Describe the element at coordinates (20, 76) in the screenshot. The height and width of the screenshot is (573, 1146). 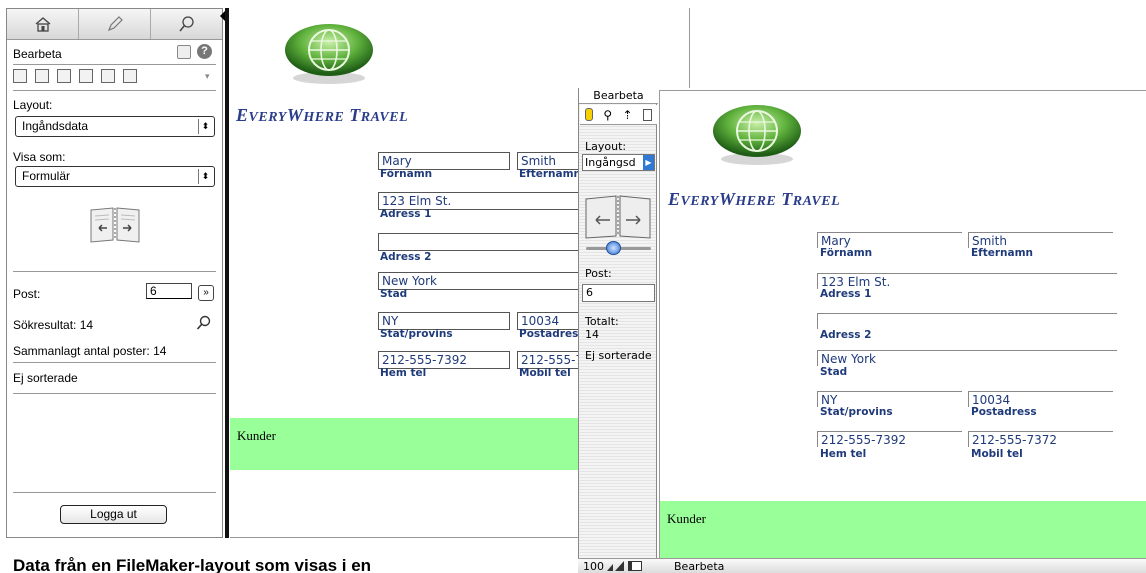
I see `new-record-icon` at that location.